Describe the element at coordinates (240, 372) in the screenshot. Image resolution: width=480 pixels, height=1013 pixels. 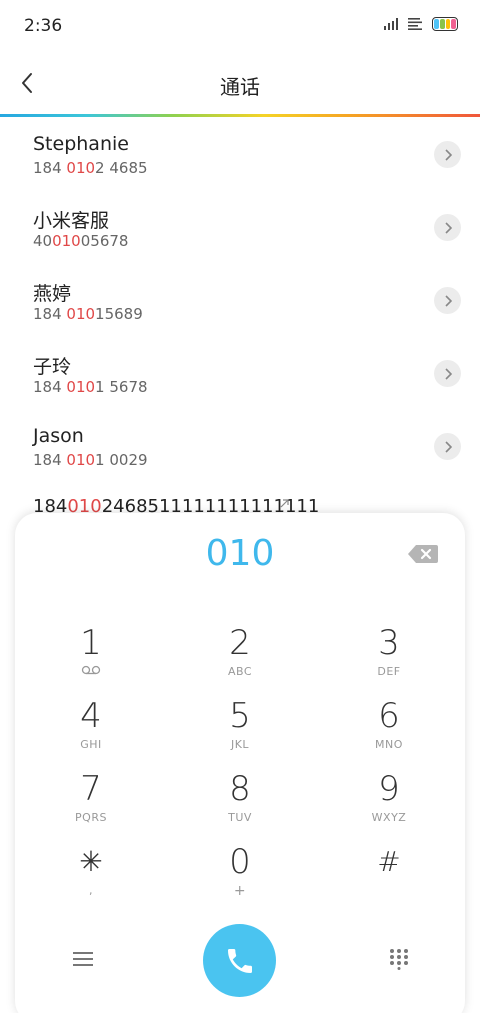
I see `contact-row: 子玲 184 0101 5678` at that location.